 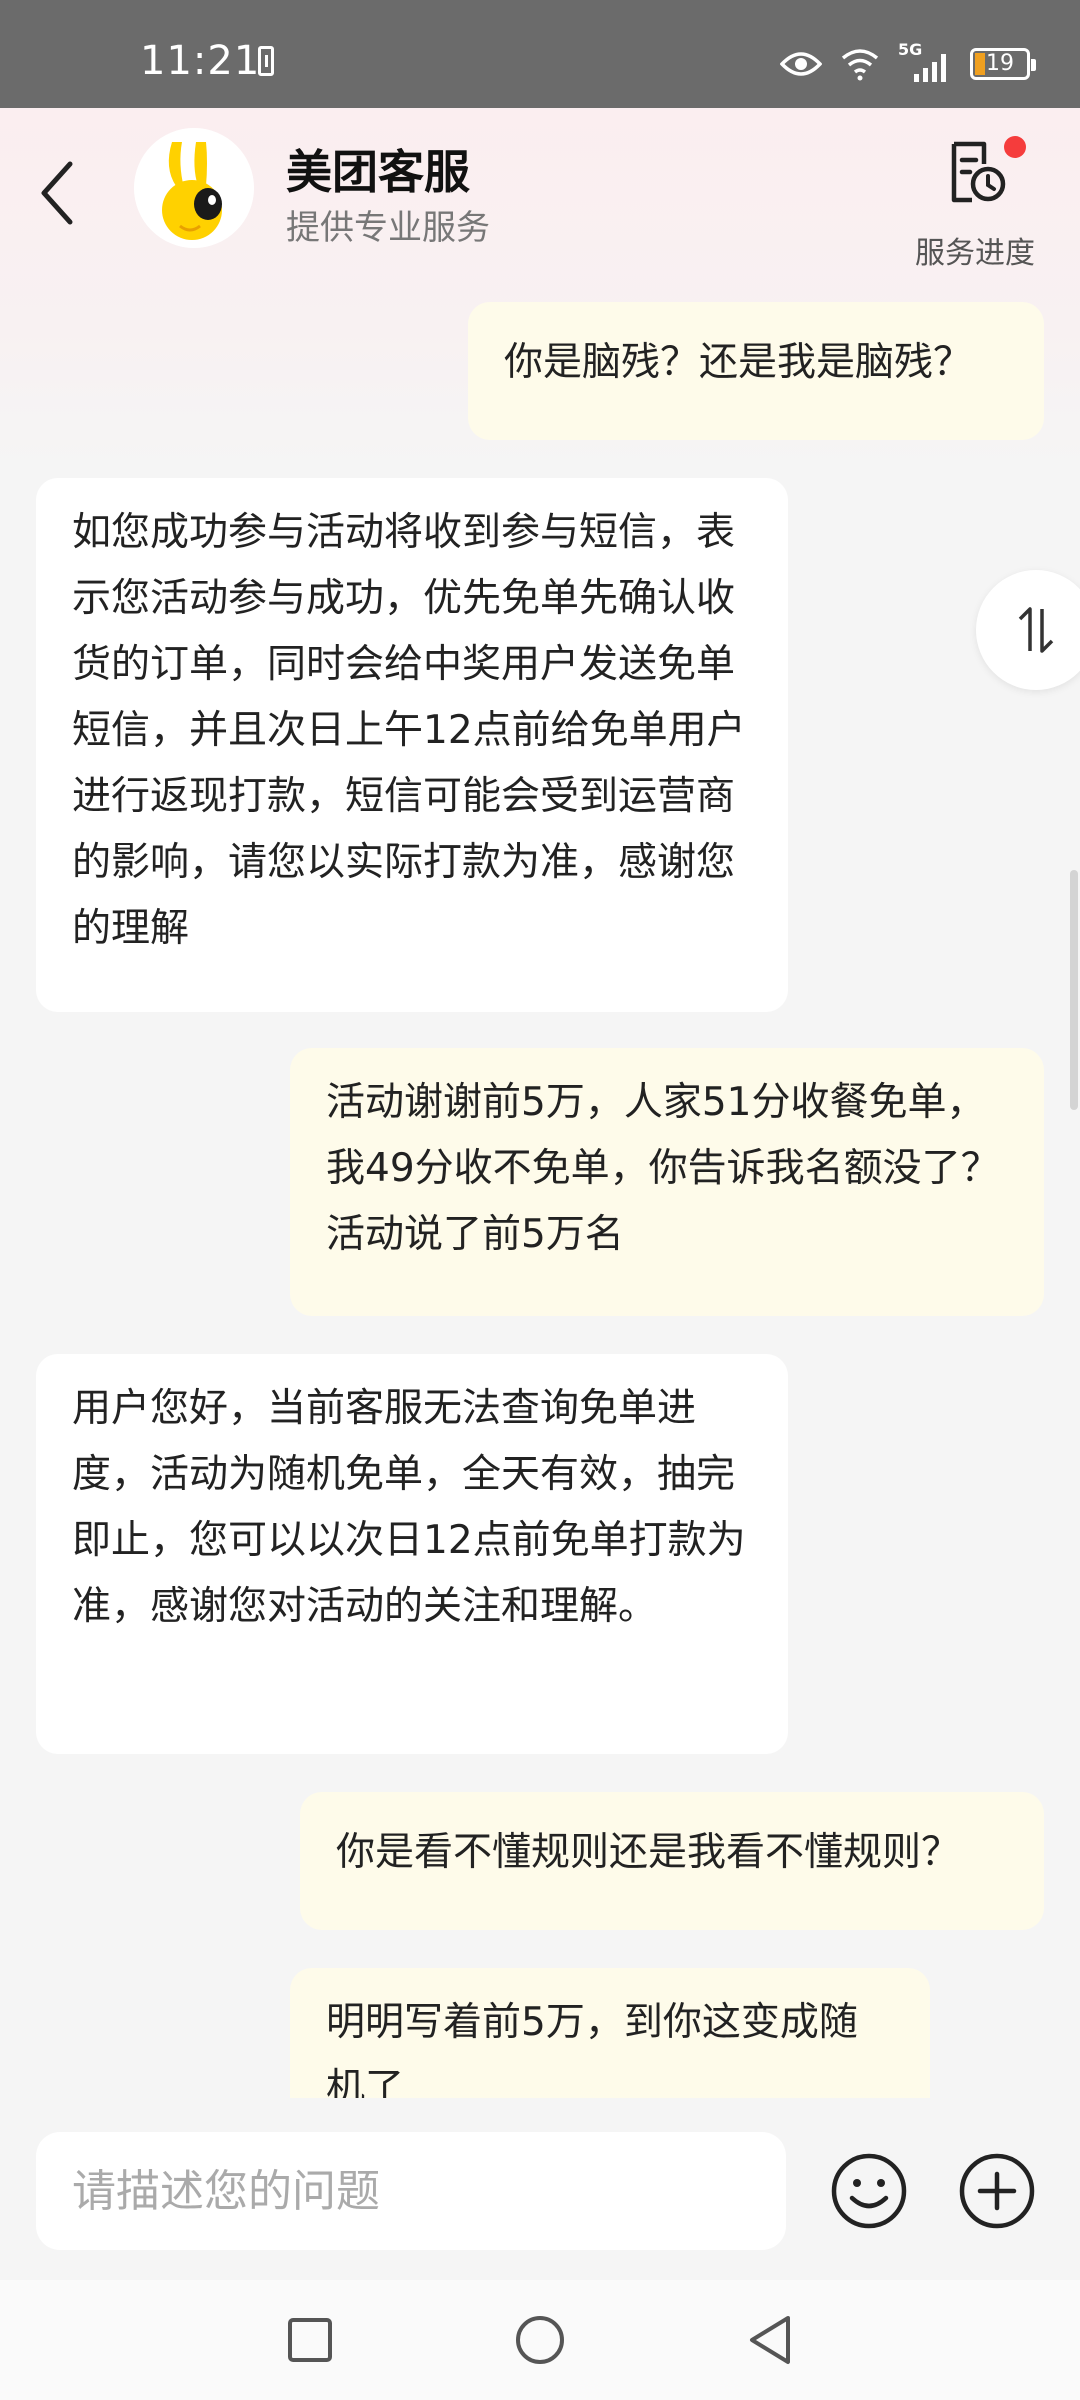 What do you see at coordinates (592, 2049) in the screenshot?
I see `message-text: 明明写着前5万，到你这变成随机了` at bounding box center [592, 2049].